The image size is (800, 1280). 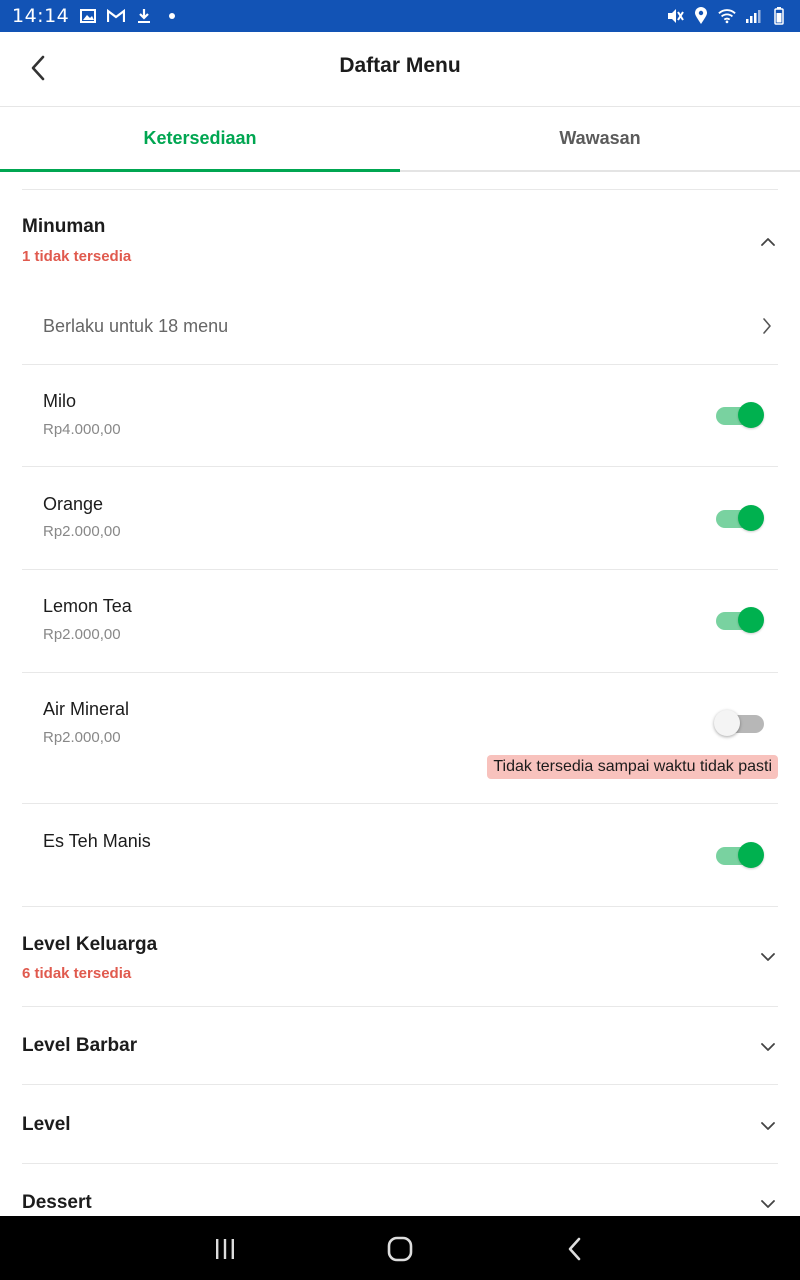 What do you see at coordinates (400, 246) in the screenshot?
I see `category-header-minuman: Minuman 1 tidak tersedia` at bounding box center [400, 246].